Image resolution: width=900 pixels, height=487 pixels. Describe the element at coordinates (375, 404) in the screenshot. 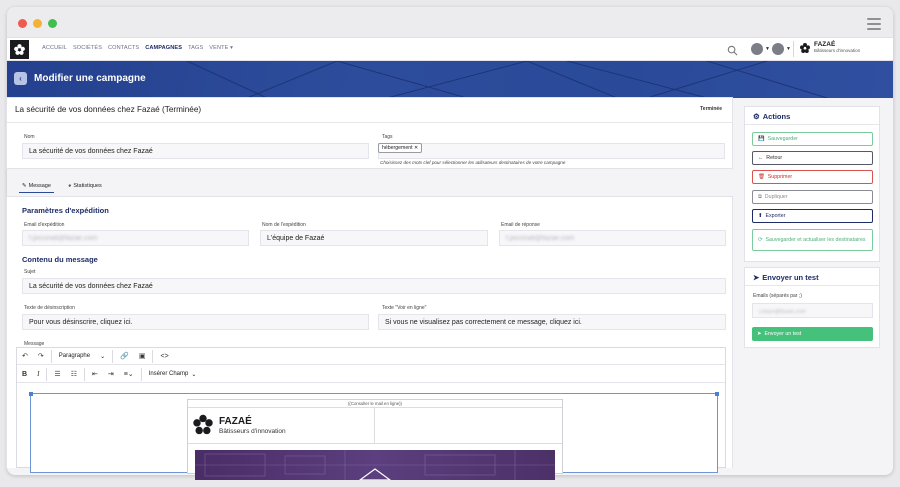

I see `consult-online-link: ((Consulter le mail en ligne))` at that location.